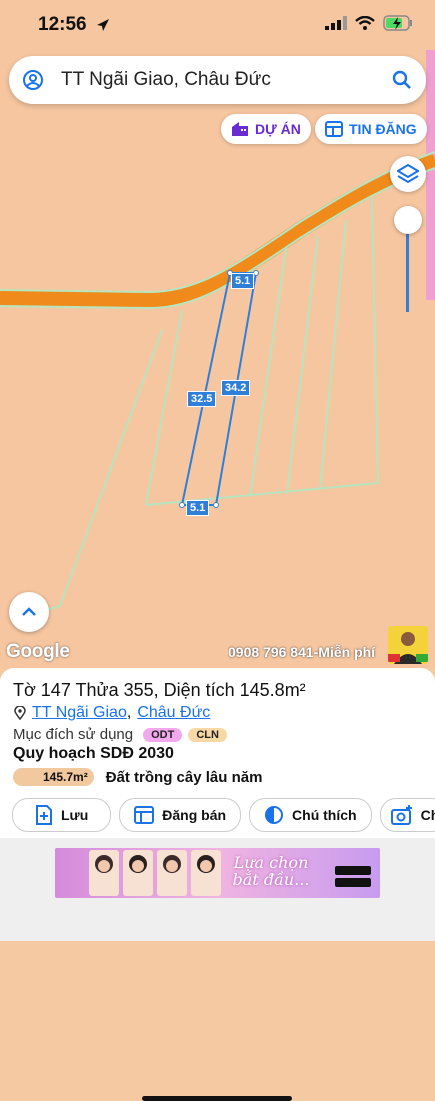 The height and width of the screenshot is (1101, 435). What do you see at coordinates (202, 399) in the screenshot?
I see `measurement-left: 32.5` at bounding box center [202, 399].